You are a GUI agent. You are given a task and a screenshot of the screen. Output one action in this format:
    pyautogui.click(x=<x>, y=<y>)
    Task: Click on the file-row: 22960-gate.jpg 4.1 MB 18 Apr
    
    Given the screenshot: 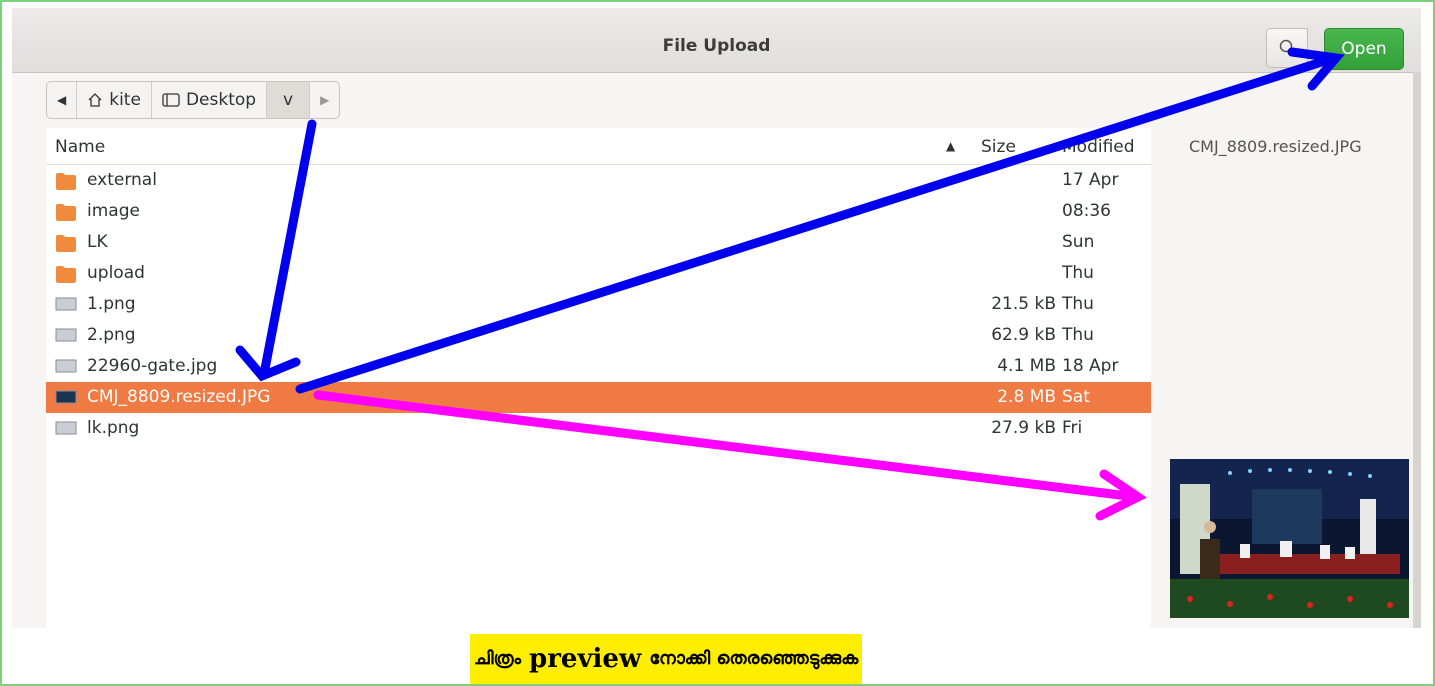 What is the action you would take?
    pyautogui.click(x=598, y=366)
    